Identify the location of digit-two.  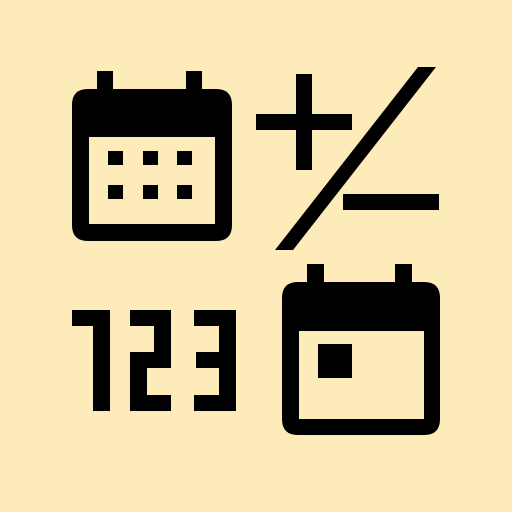
(150, 360).